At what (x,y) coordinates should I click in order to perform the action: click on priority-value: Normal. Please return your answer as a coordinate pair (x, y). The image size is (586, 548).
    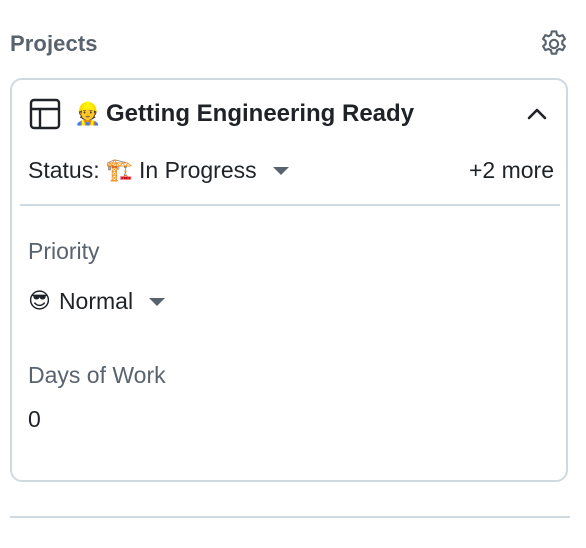
    Looking at the image, I should click on (96, 300).